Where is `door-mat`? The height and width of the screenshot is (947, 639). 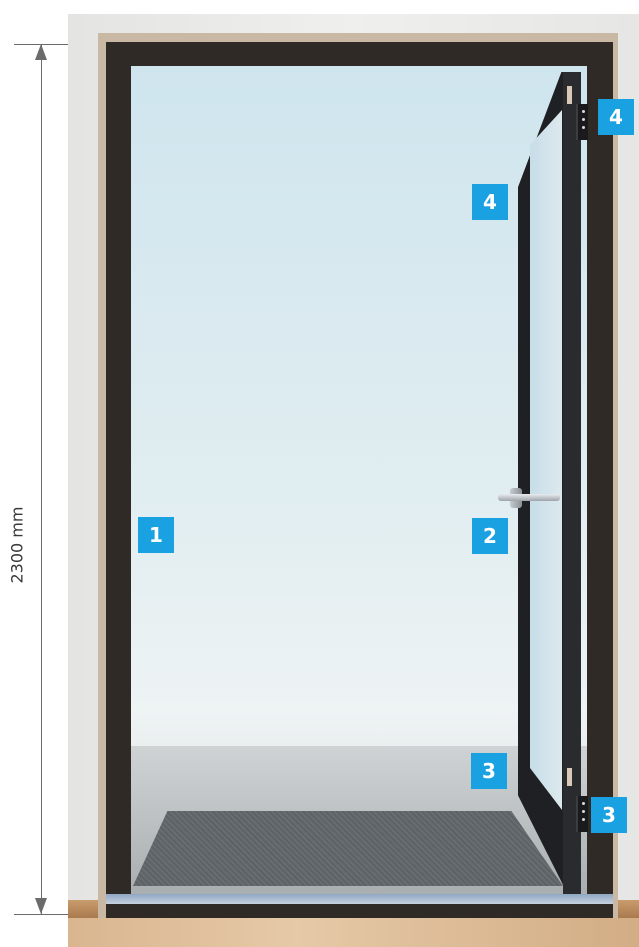 door-mat is located at coordinates (348, 848).